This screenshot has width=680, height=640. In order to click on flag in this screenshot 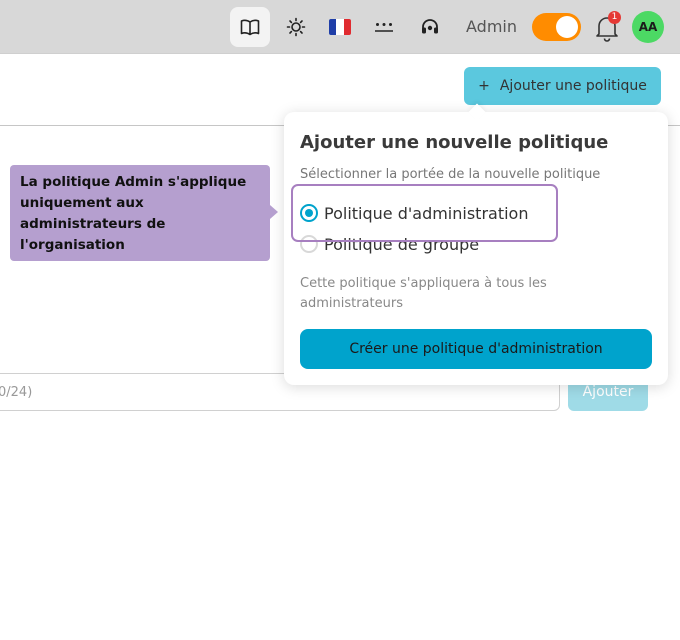, I will do `click(340, 27)`.